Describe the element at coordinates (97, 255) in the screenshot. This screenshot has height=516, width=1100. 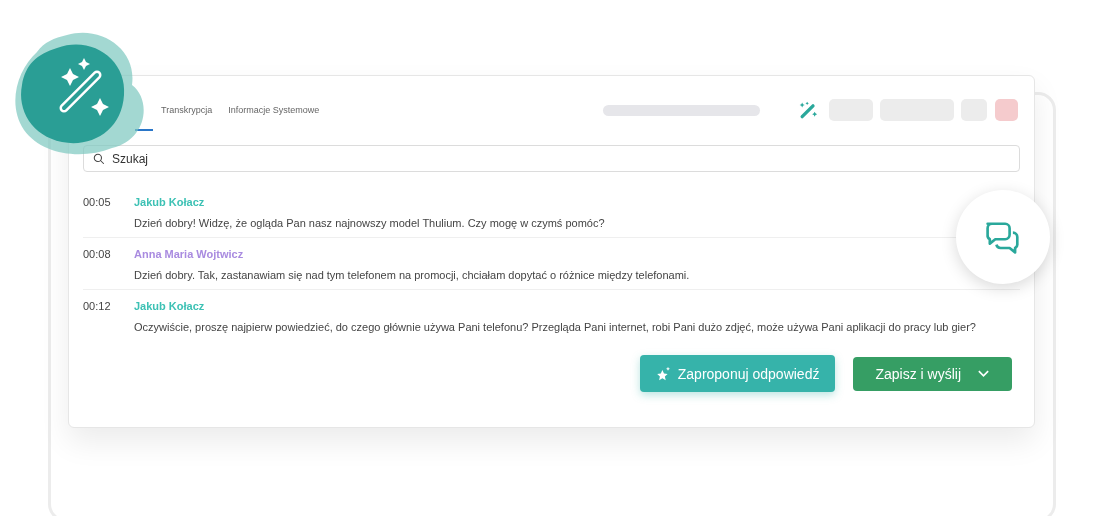
I see `timestamp: 00:08` at that location.